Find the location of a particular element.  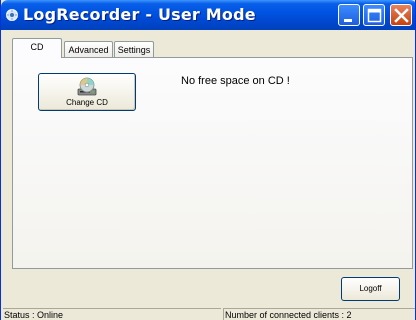

tab-cd: CD is located at coordinates (37, 48).